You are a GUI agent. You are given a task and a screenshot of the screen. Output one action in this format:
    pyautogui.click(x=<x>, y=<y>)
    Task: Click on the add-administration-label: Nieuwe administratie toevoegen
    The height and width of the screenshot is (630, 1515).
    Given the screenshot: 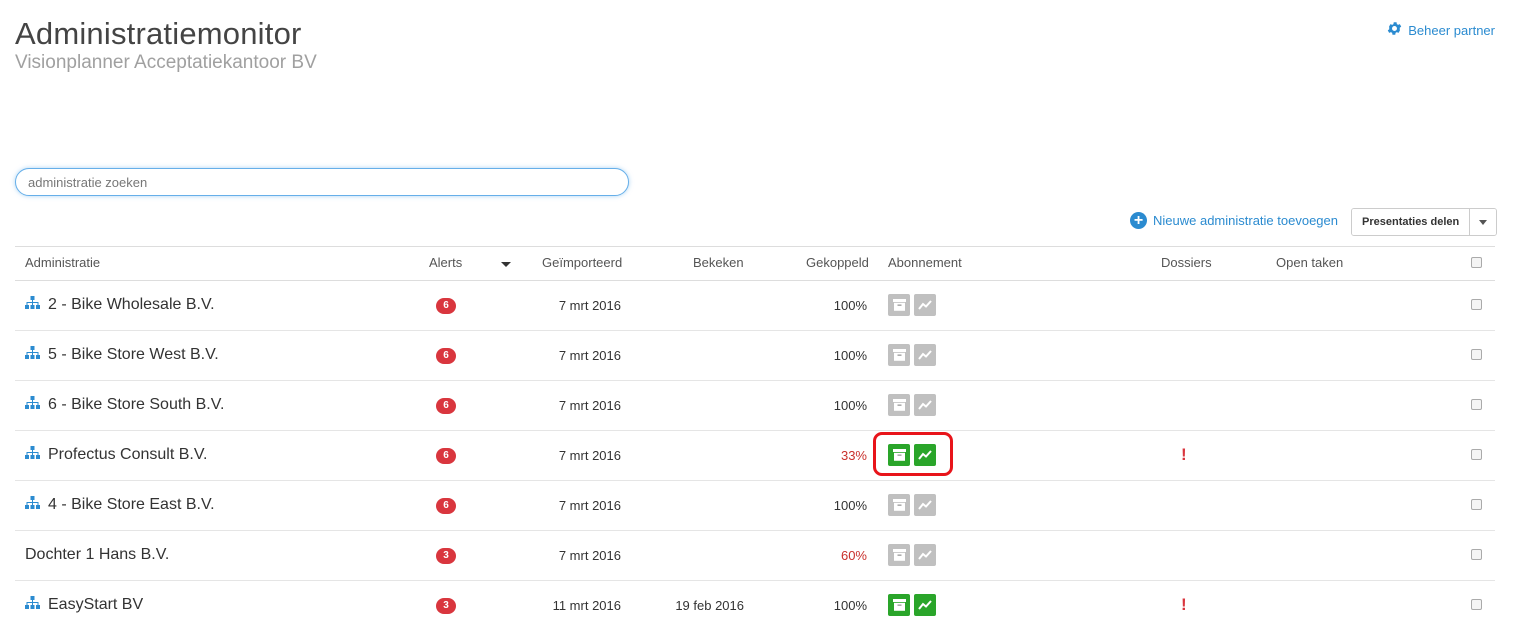 What is the action you would take?
    pyautogui.click(x=1245, y=220)
    